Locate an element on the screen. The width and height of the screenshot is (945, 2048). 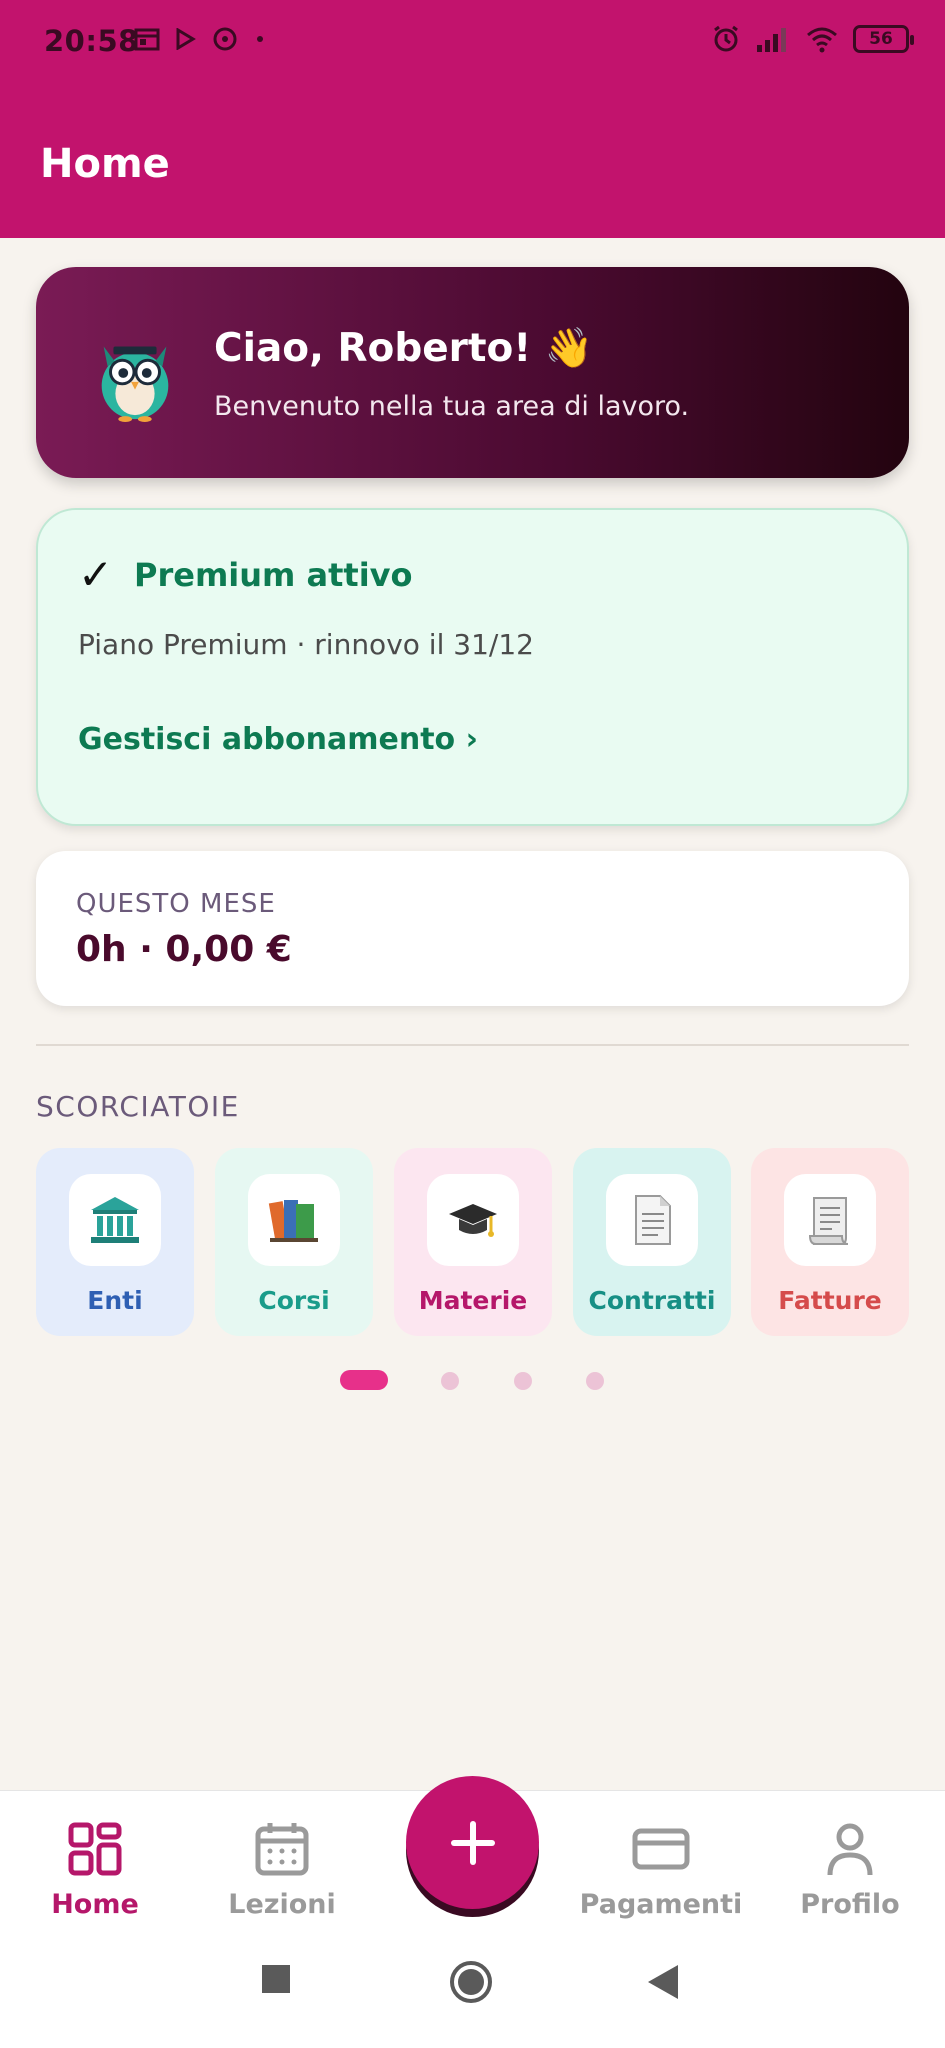
cloud-icon is located at coordinates (225, 39).